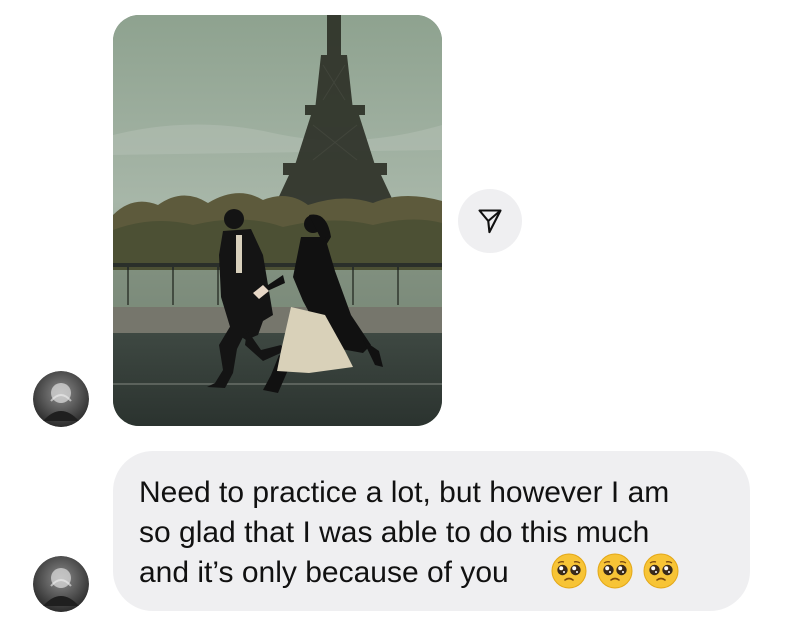 The width and height of the screenshot is (800, 641). I want to click on emoji-row, so click(615, 571).